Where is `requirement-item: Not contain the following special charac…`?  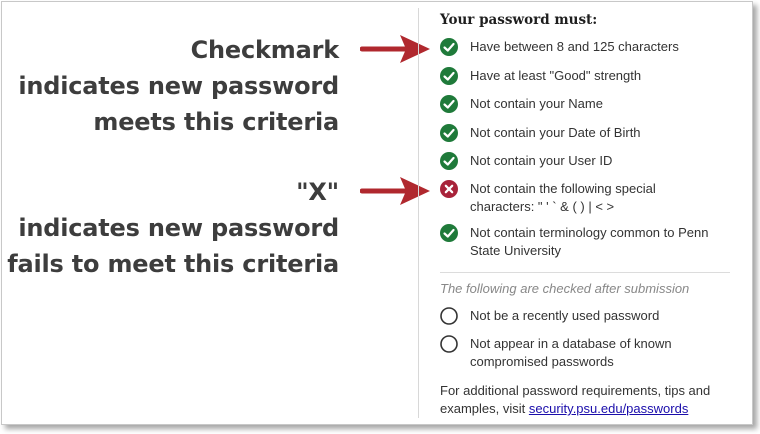
requirement-item: Not contain the following special charac… is located at coordinates (590, 198).